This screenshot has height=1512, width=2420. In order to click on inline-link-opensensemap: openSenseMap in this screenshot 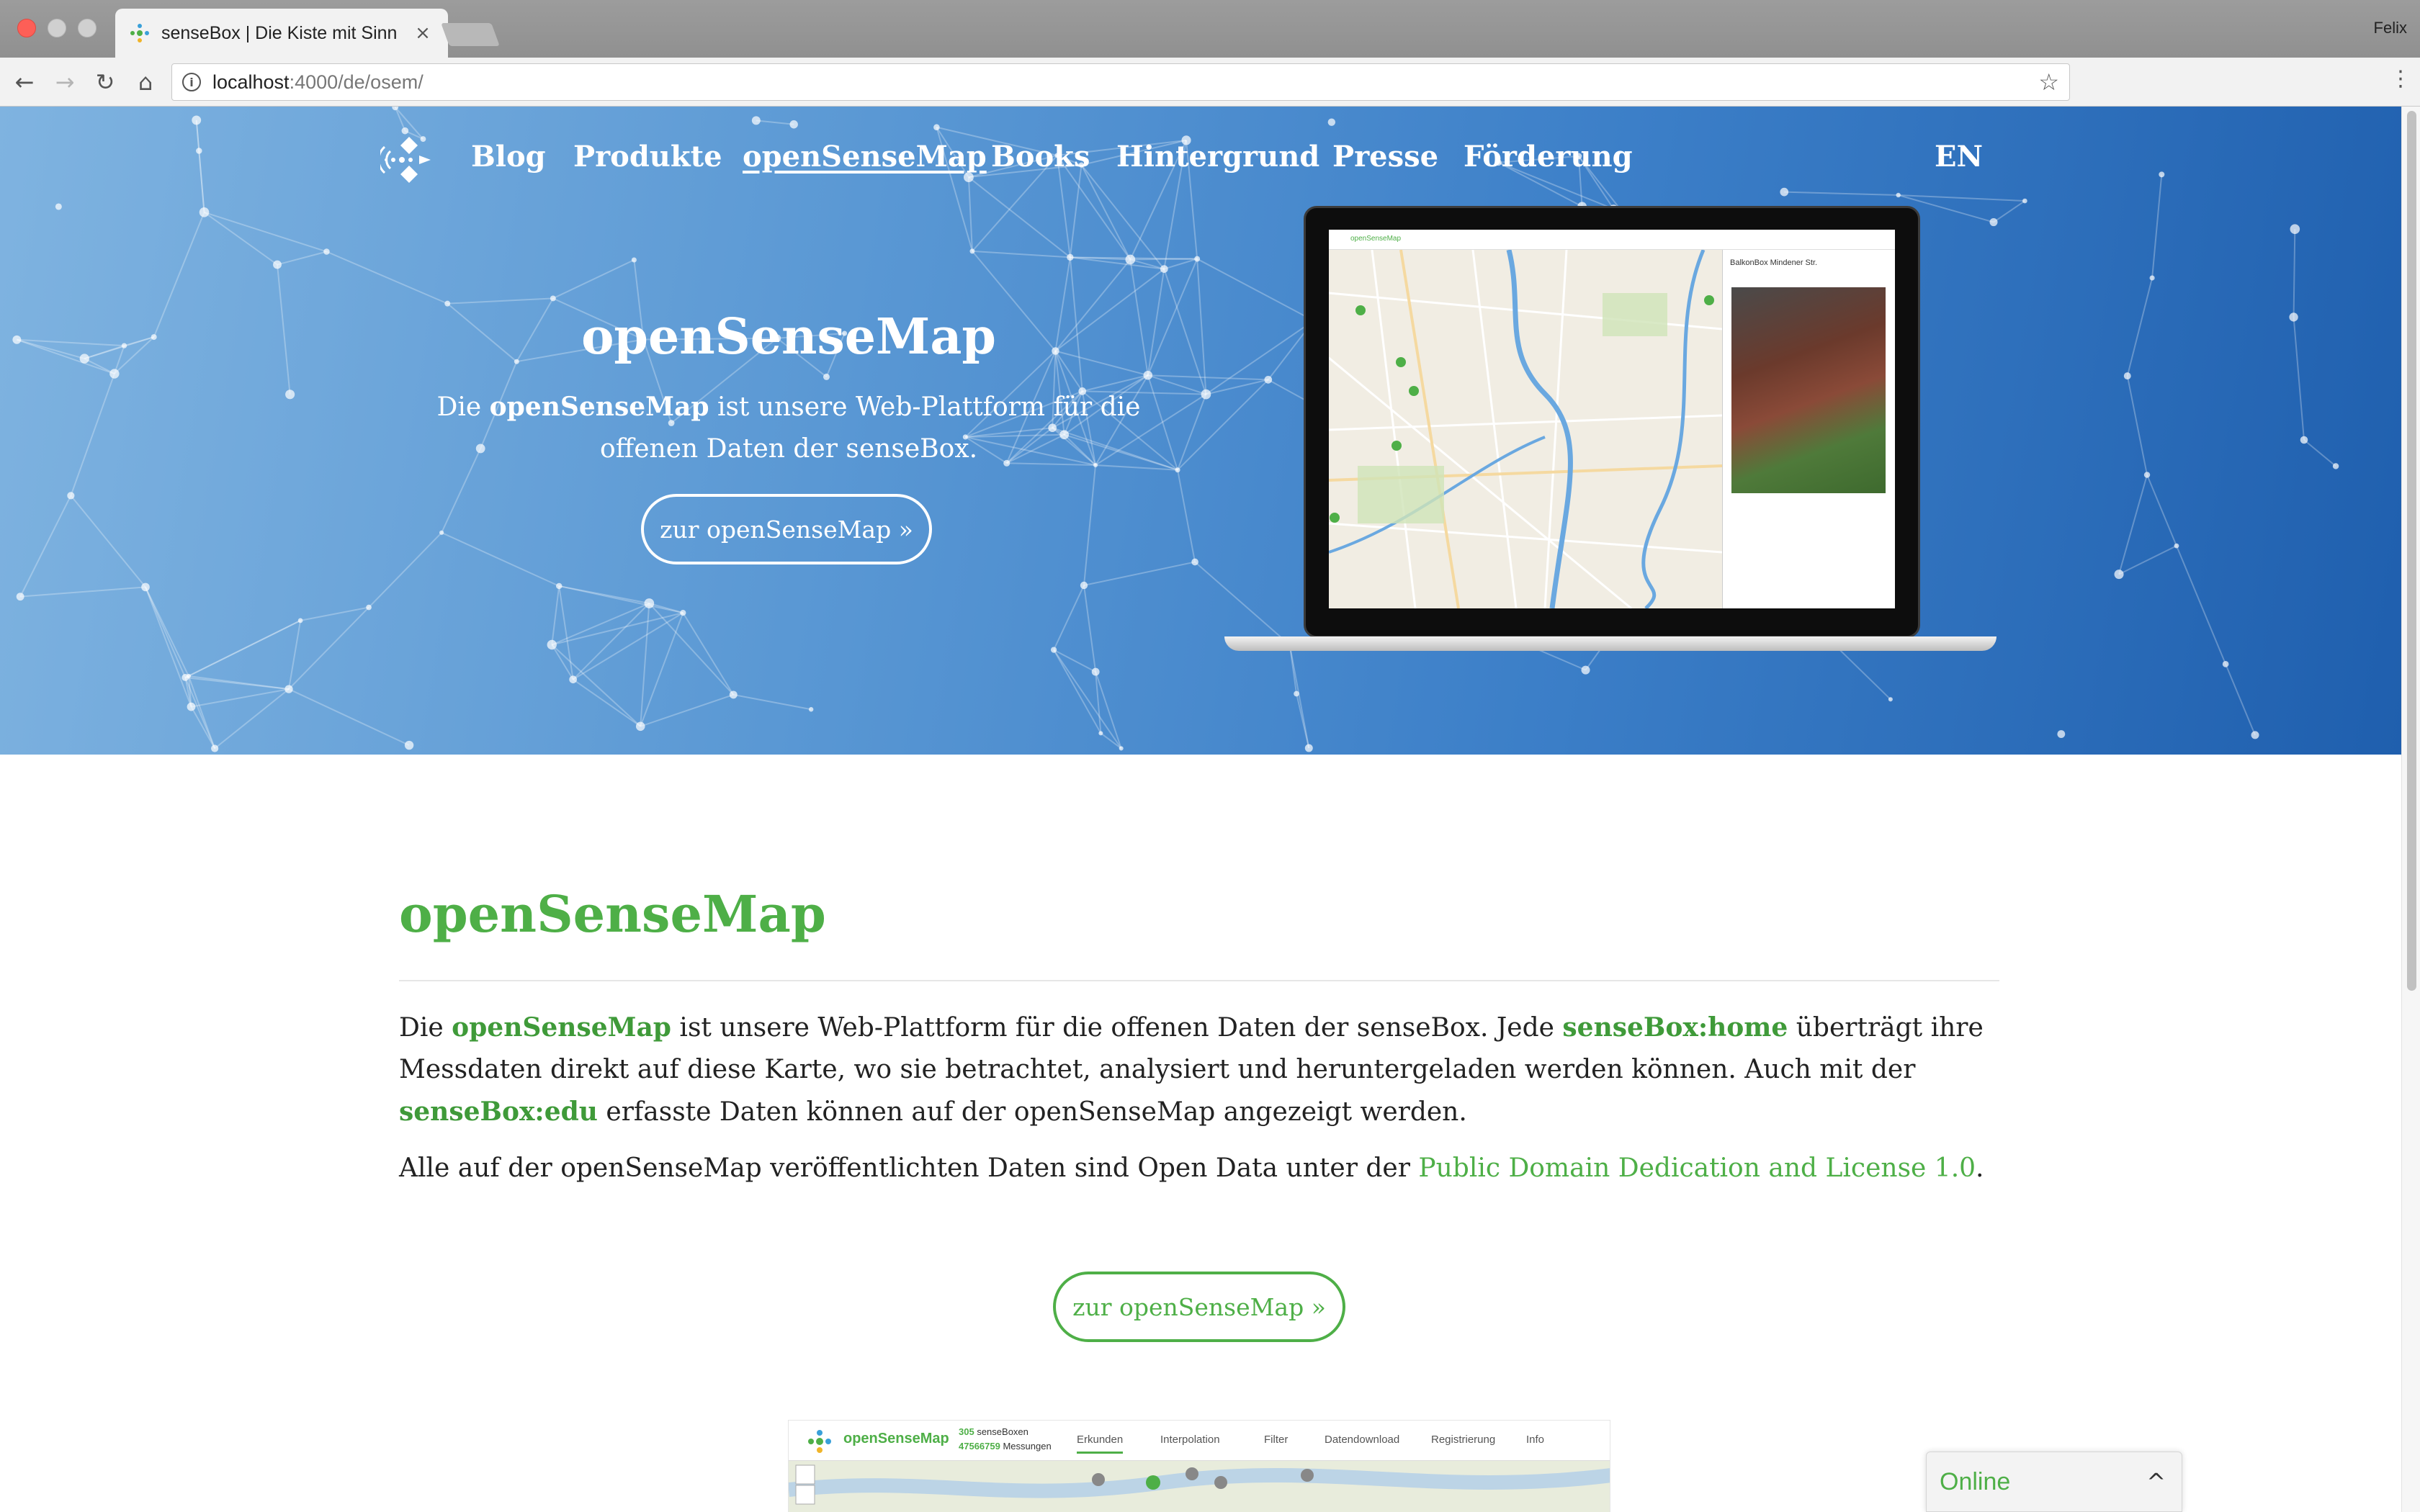, I will do `click(561, 1027)`.